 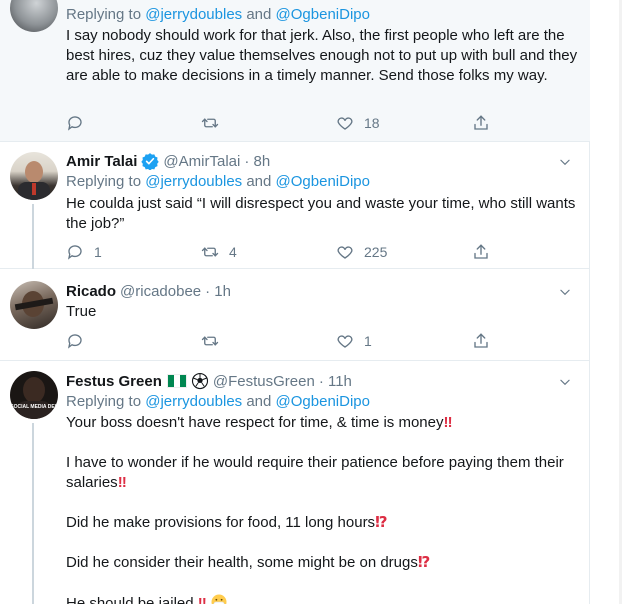 I want to click on tweet-paragraph: He should be jailed ‼, so click(x=322, y=598).